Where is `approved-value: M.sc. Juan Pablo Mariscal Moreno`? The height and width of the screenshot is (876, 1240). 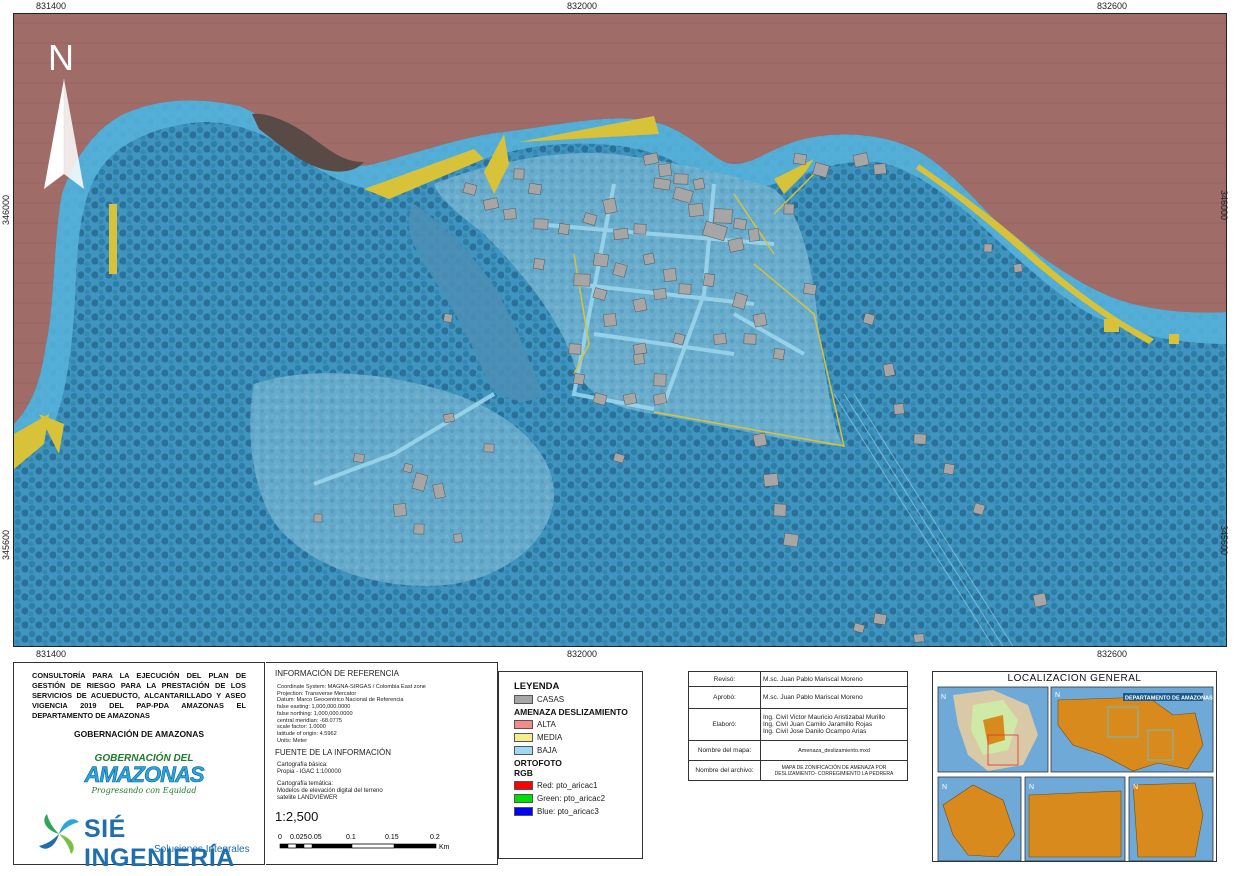
approved-value: M.sc. Juan Pablo Mariscal Moreno is located at coordinates (834, 697).